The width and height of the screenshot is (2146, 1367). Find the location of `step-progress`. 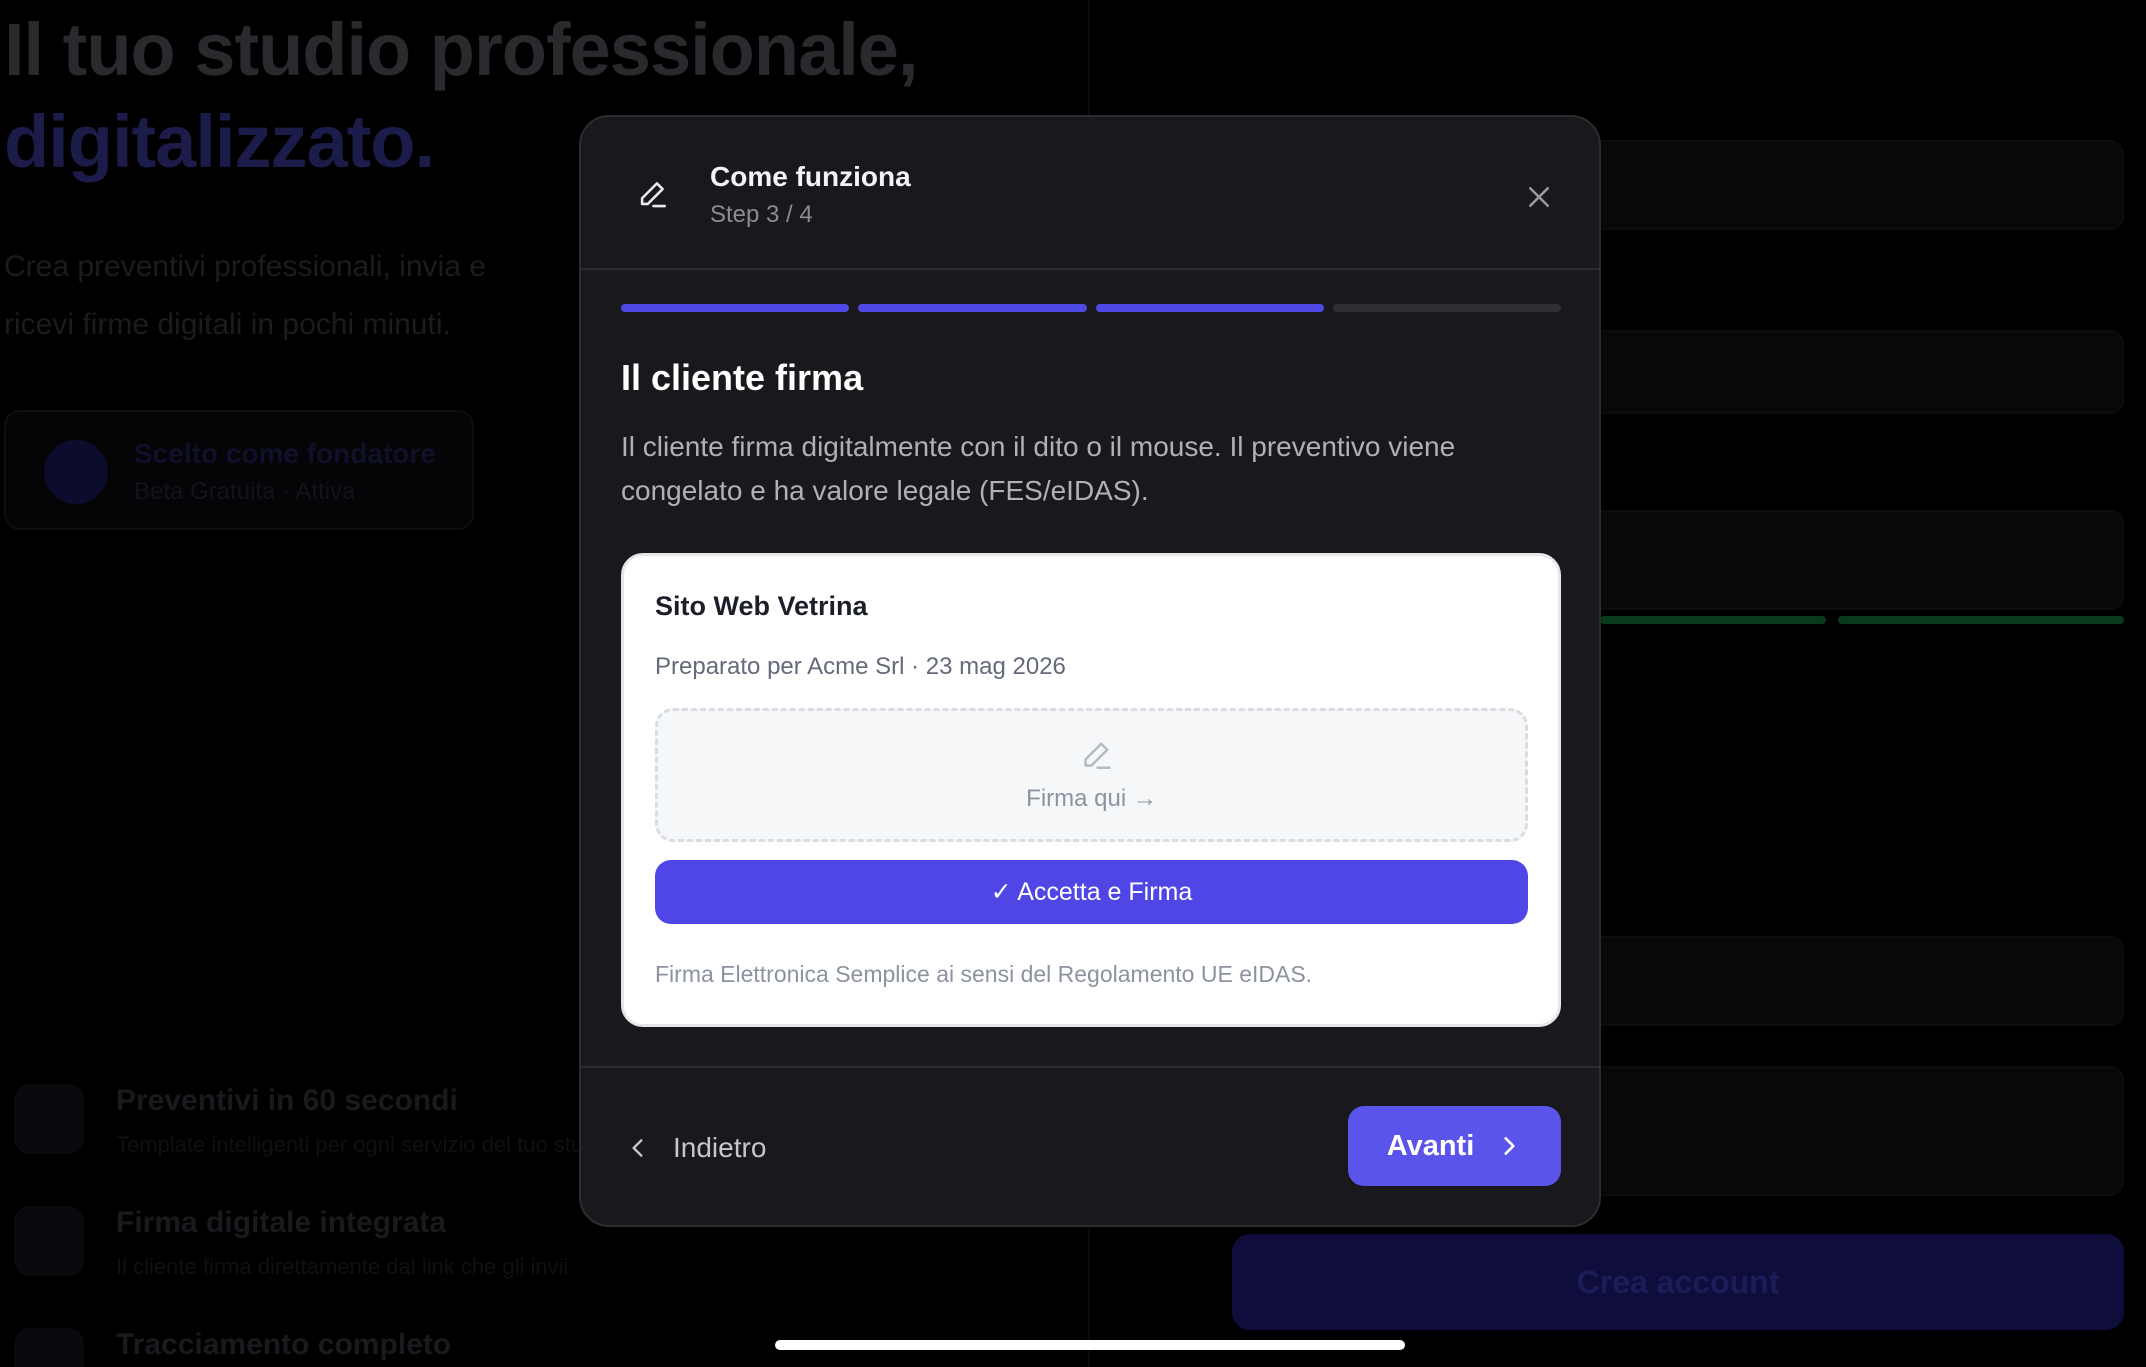

step-progress is located at coordinates (1091, 308).